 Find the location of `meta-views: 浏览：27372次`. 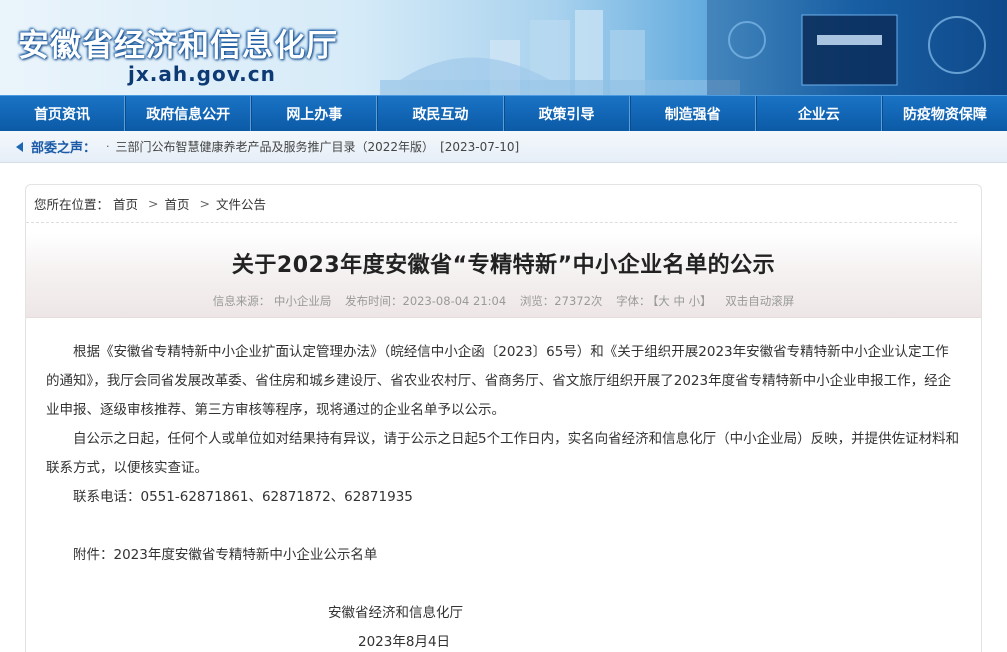

meta-views: 浏览：27372次 is located at coordinates (561, 301).